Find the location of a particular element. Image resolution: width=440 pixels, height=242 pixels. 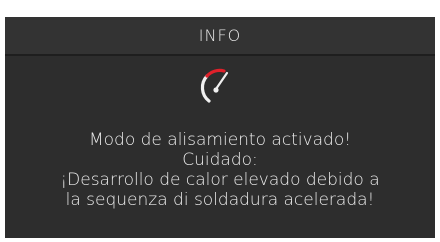

message-line: ¡Desarrollo de calor elevado debido a is located at coordinates (220, 180).